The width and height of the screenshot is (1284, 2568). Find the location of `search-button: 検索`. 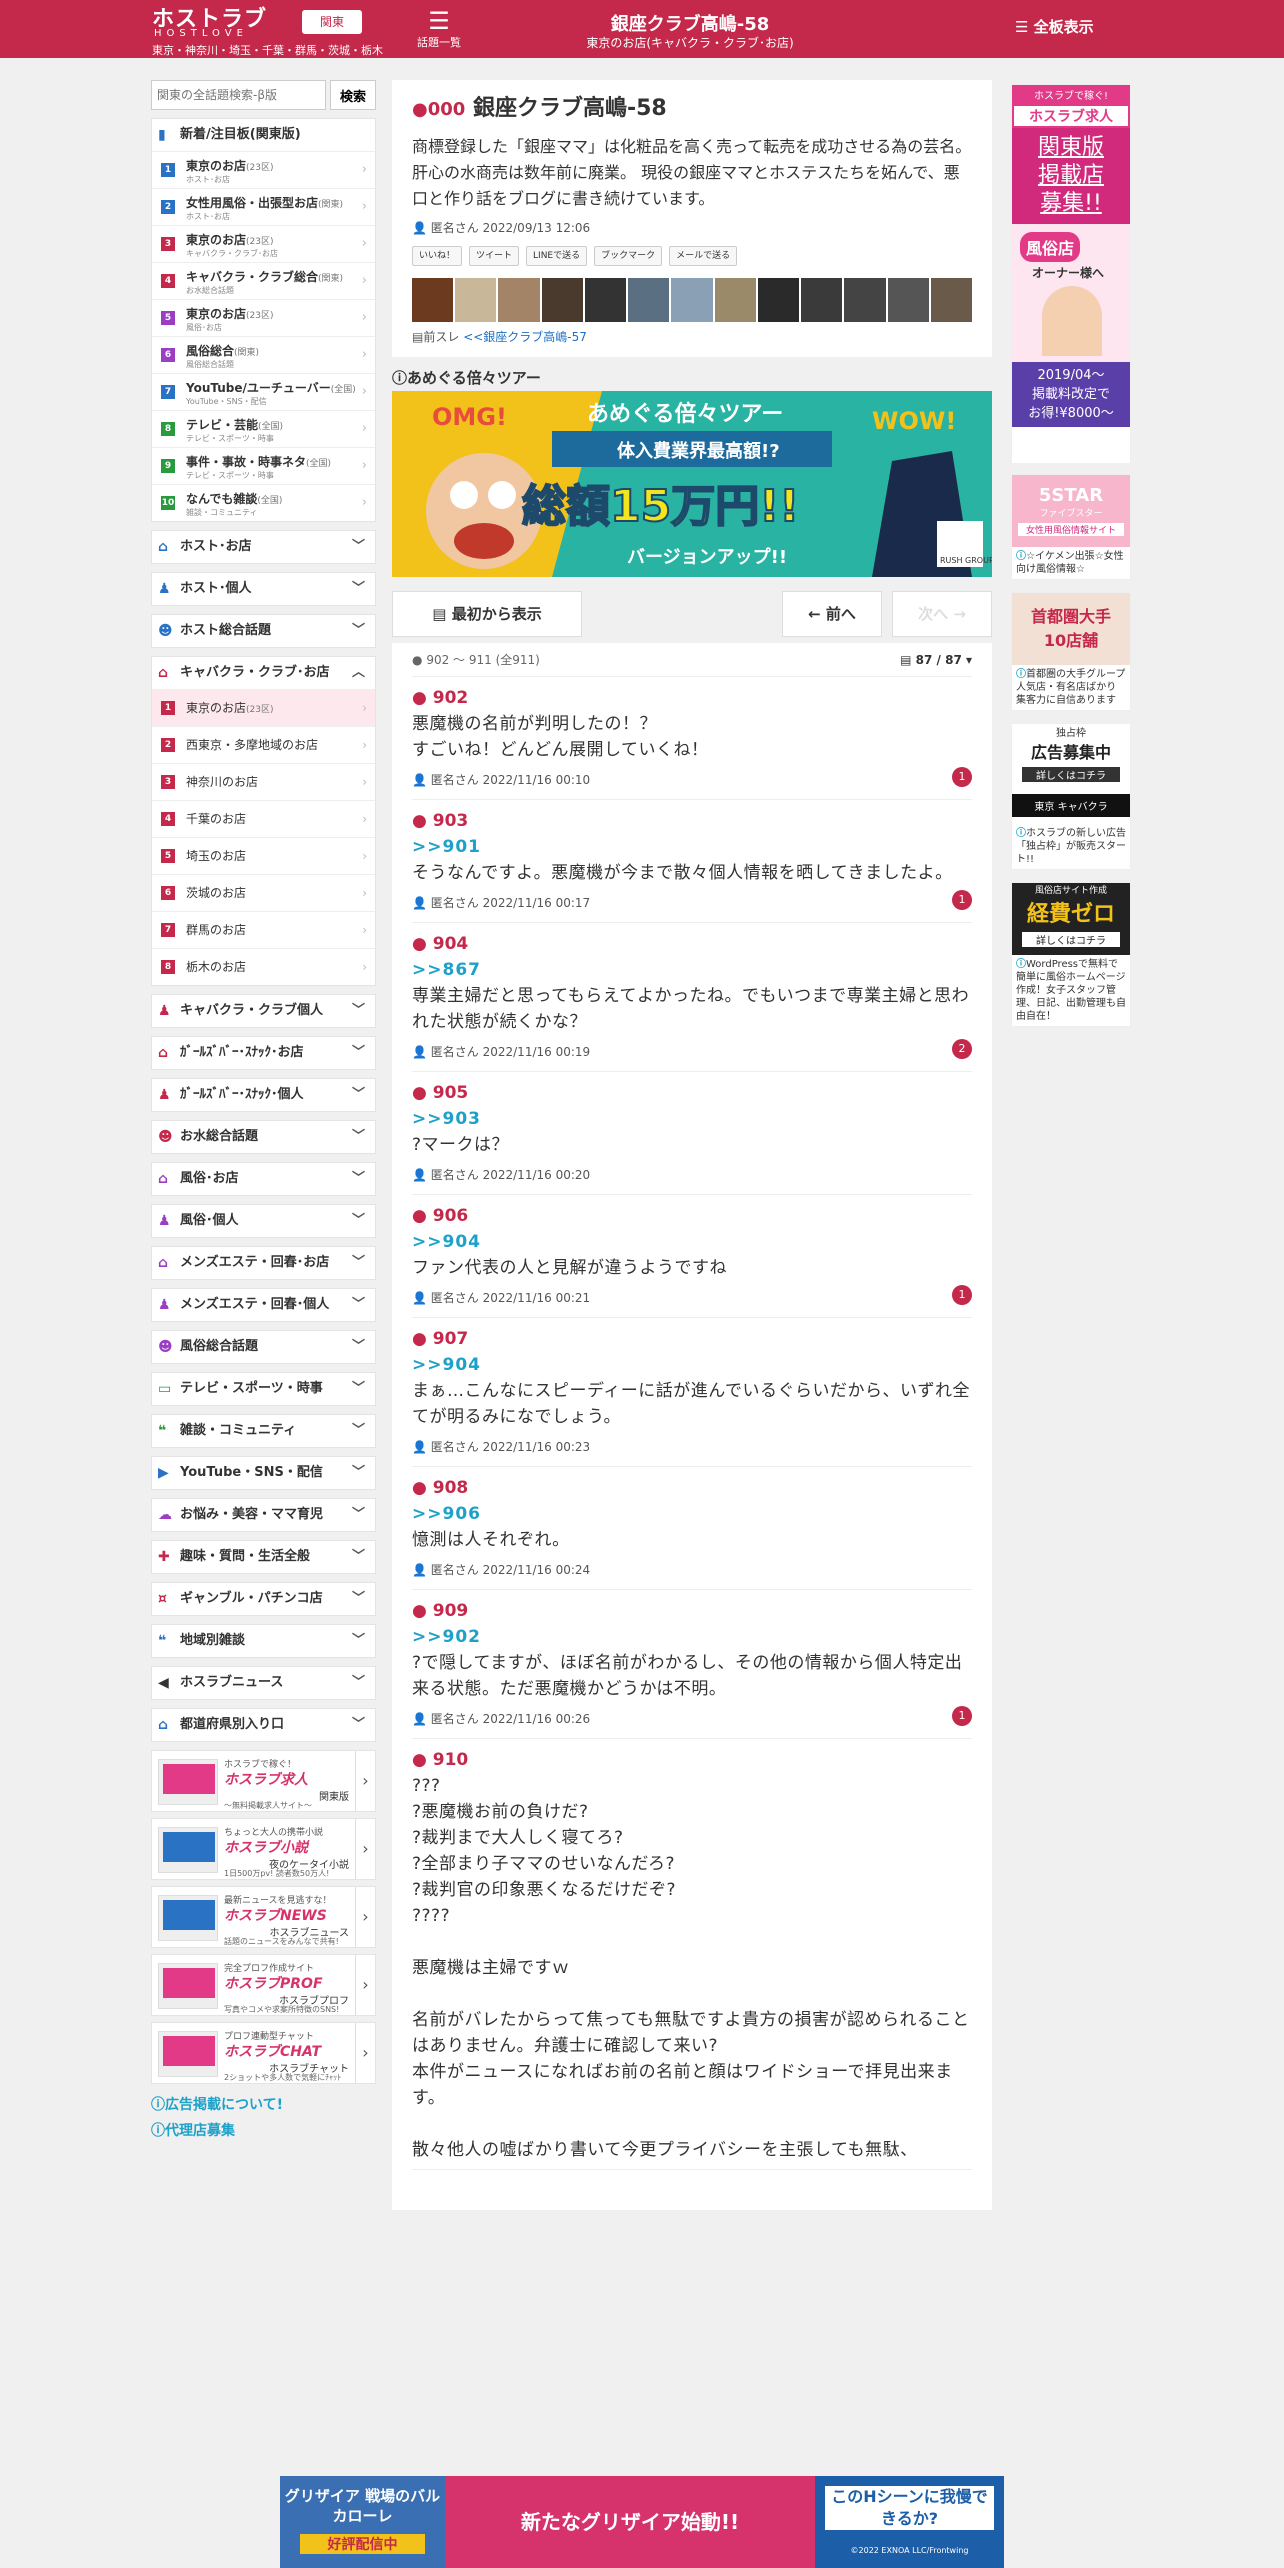

search-button: 検索 is located at coordinates (353, 95).